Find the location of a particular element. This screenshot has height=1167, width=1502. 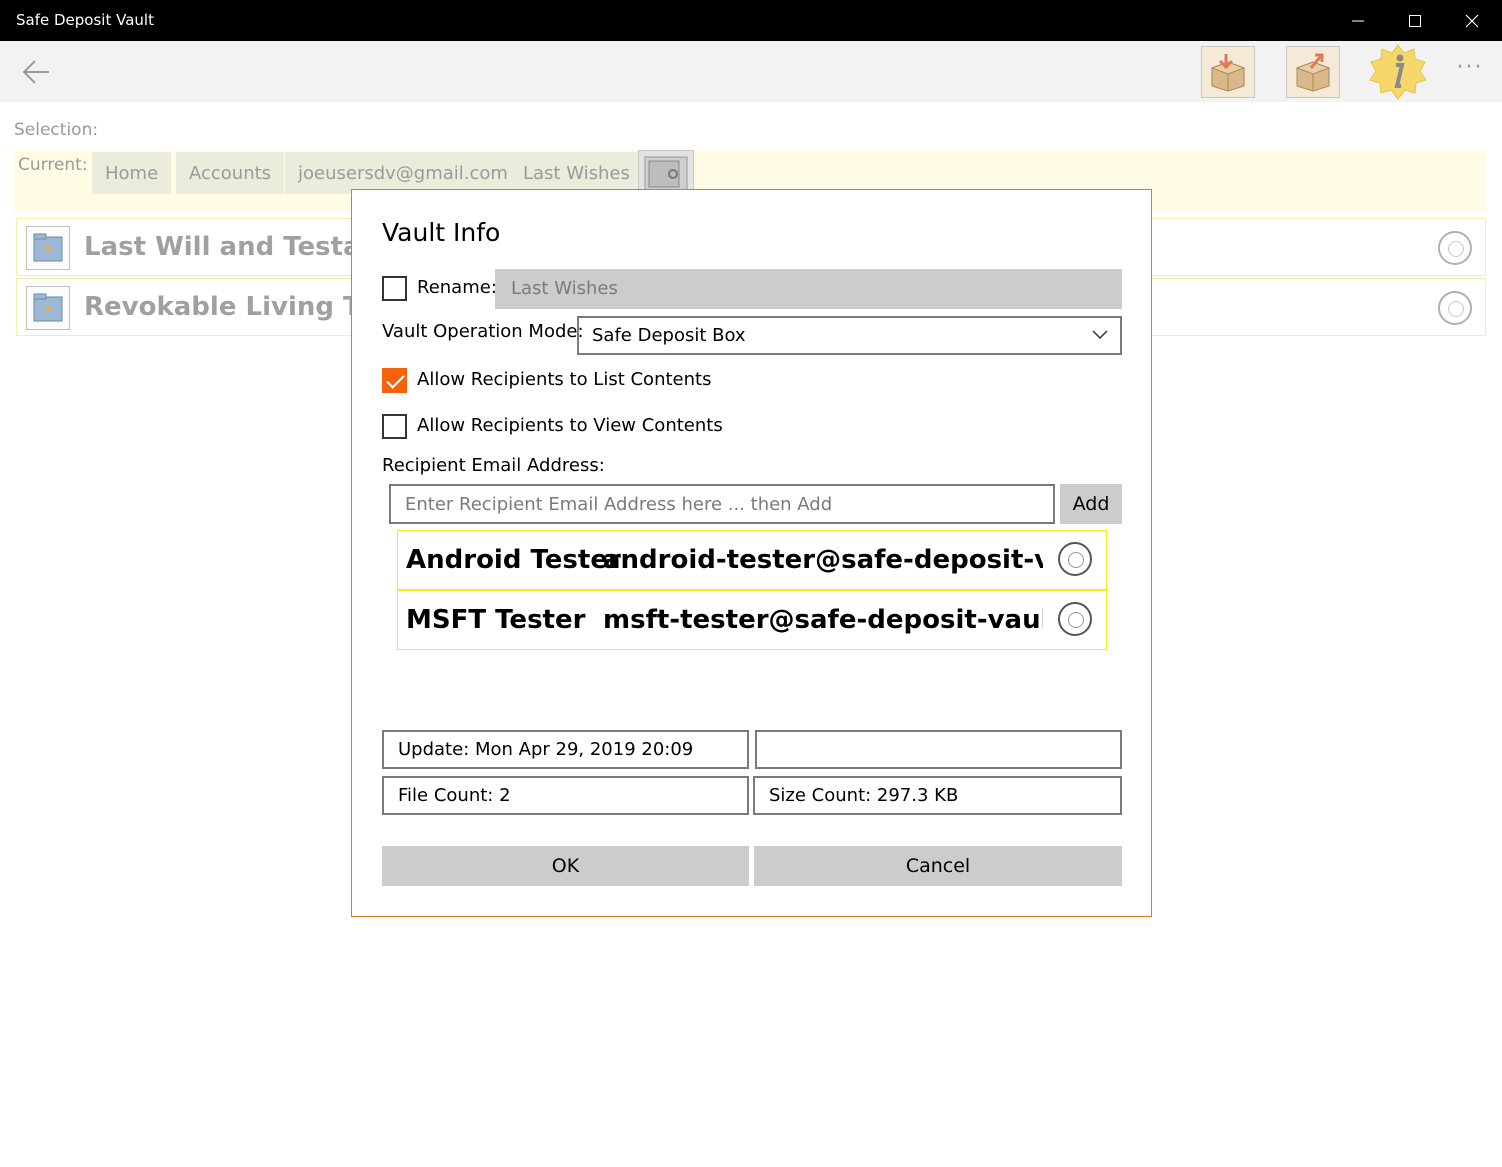

breadcrumb-item-last-wishes: Last Wishes is located at coordinates (576, 173).